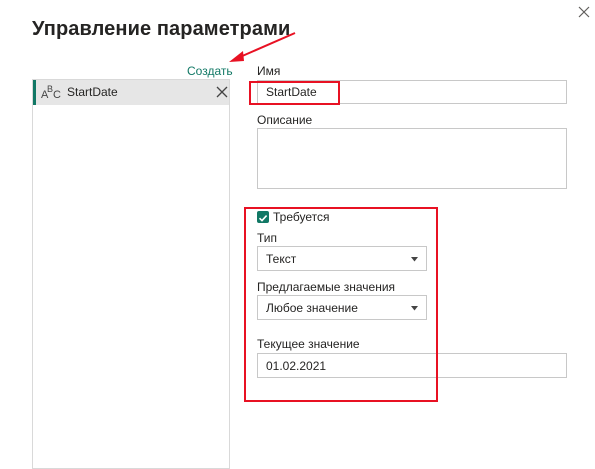 The image size is (595, 469). What do you see at coordinates (281, 258) in the screenshot?
I see `type-select-value: Текст` at bounding box center [281, 258].